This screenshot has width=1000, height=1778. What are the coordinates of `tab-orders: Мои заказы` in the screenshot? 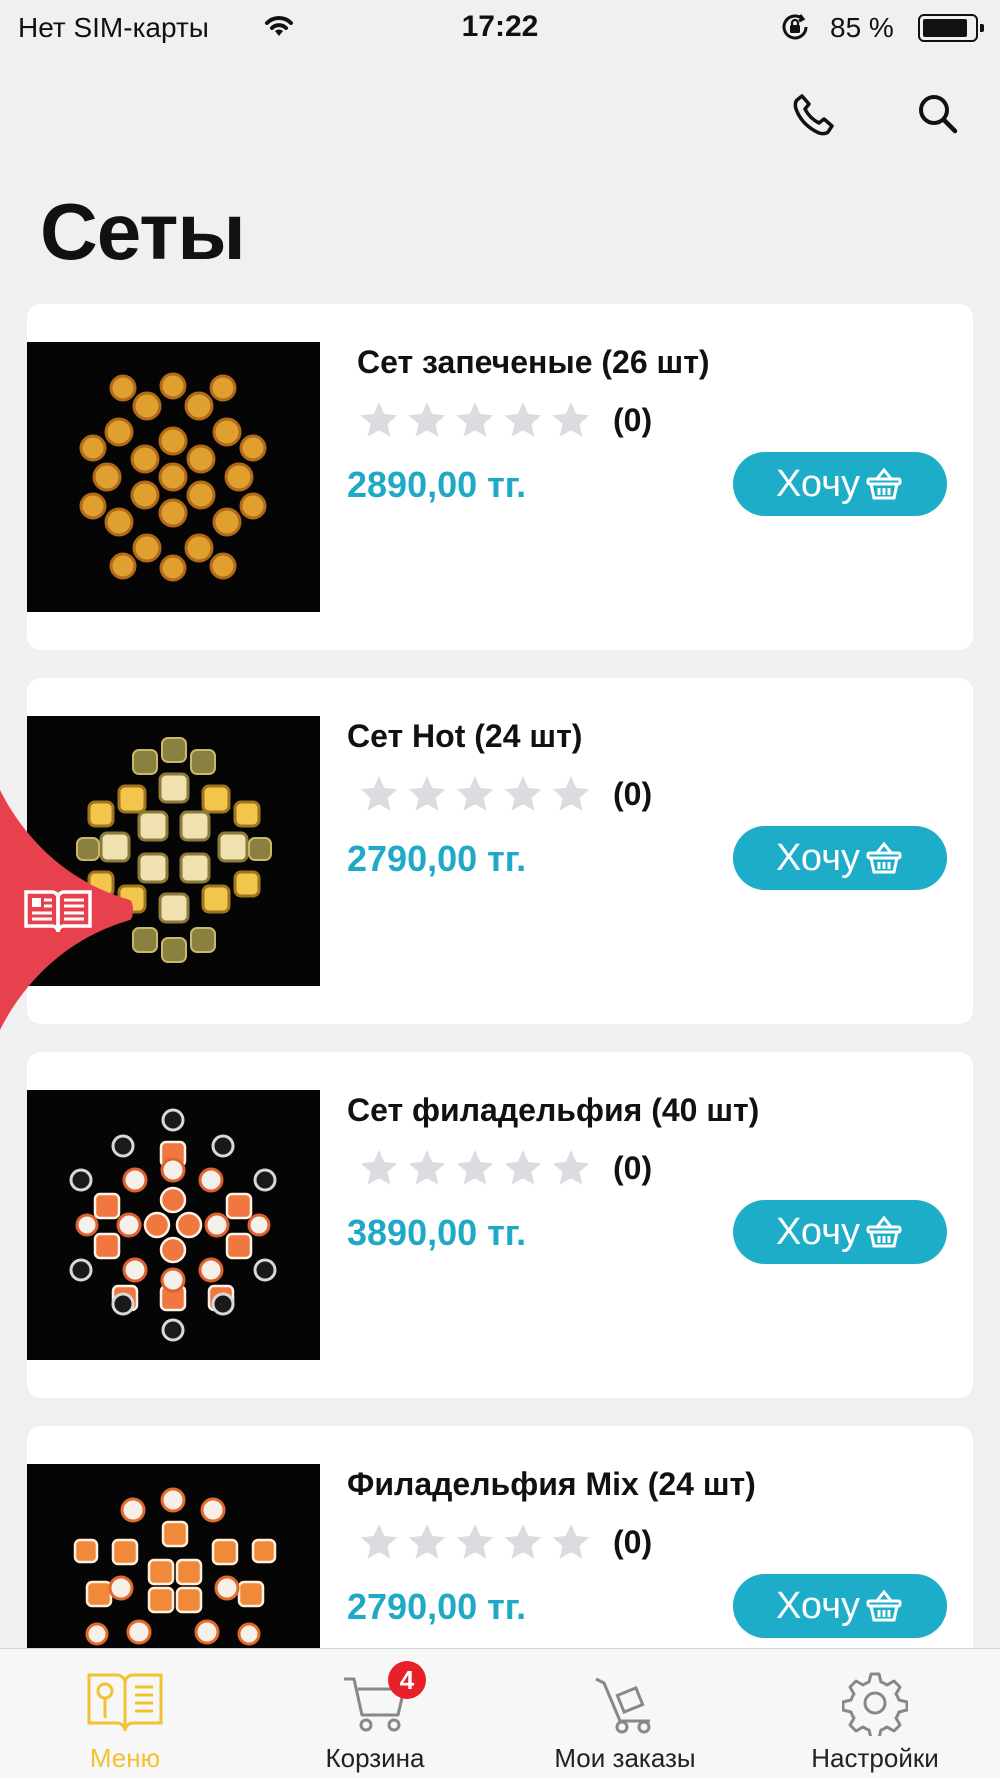 It's located at (625, 1713).